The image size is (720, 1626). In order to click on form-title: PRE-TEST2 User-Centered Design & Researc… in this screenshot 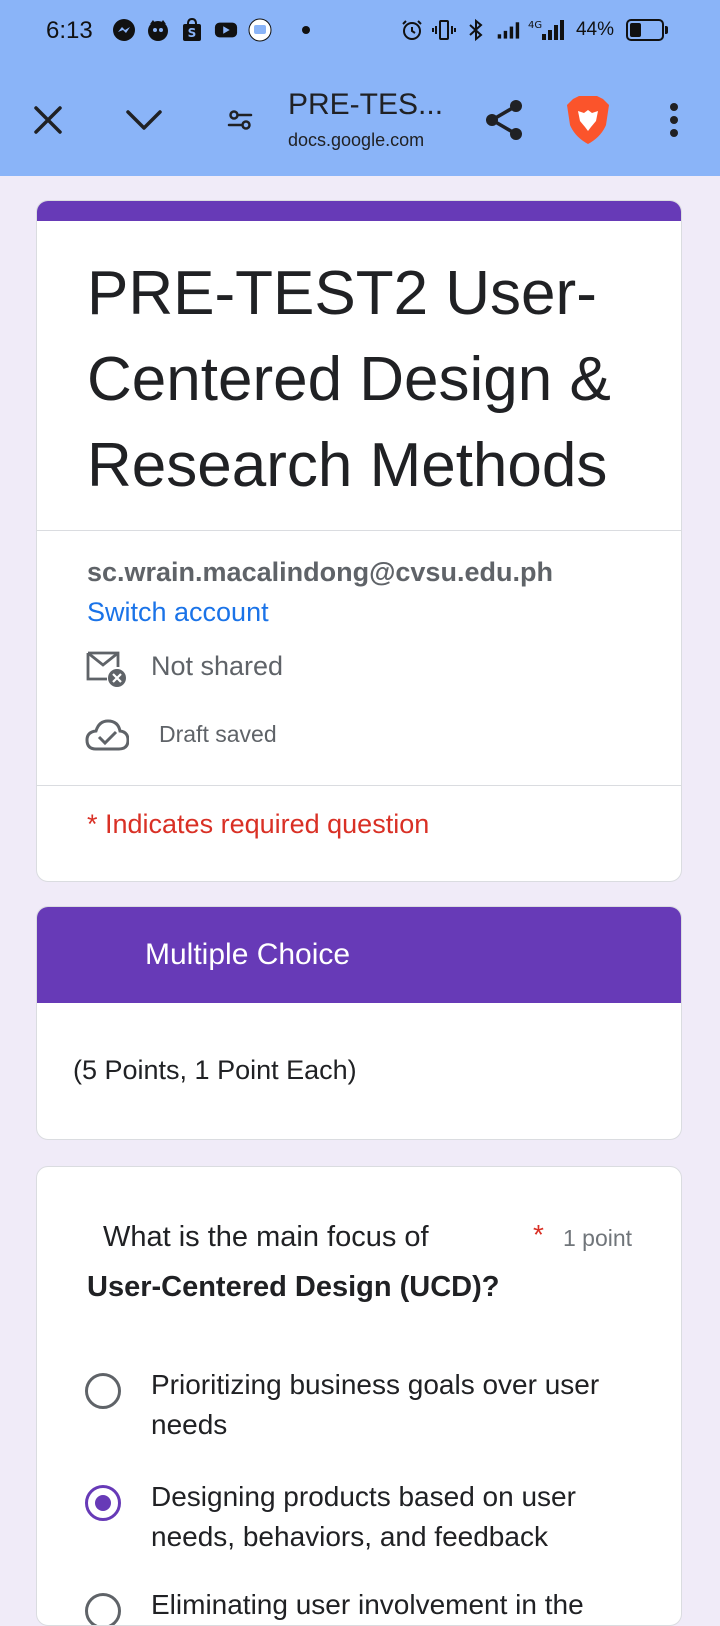, I will do `click(349, 379)`.